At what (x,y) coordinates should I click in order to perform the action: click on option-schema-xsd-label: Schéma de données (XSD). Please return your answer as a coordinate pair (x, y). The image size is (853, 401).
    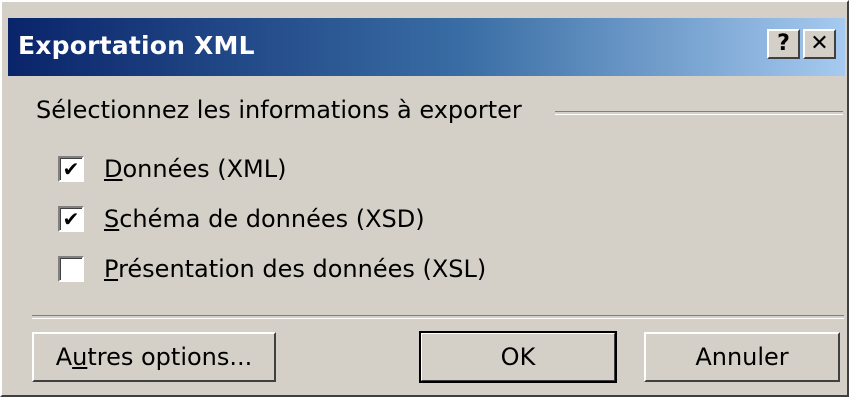
    Looking at the image, I should click on (264, 219).